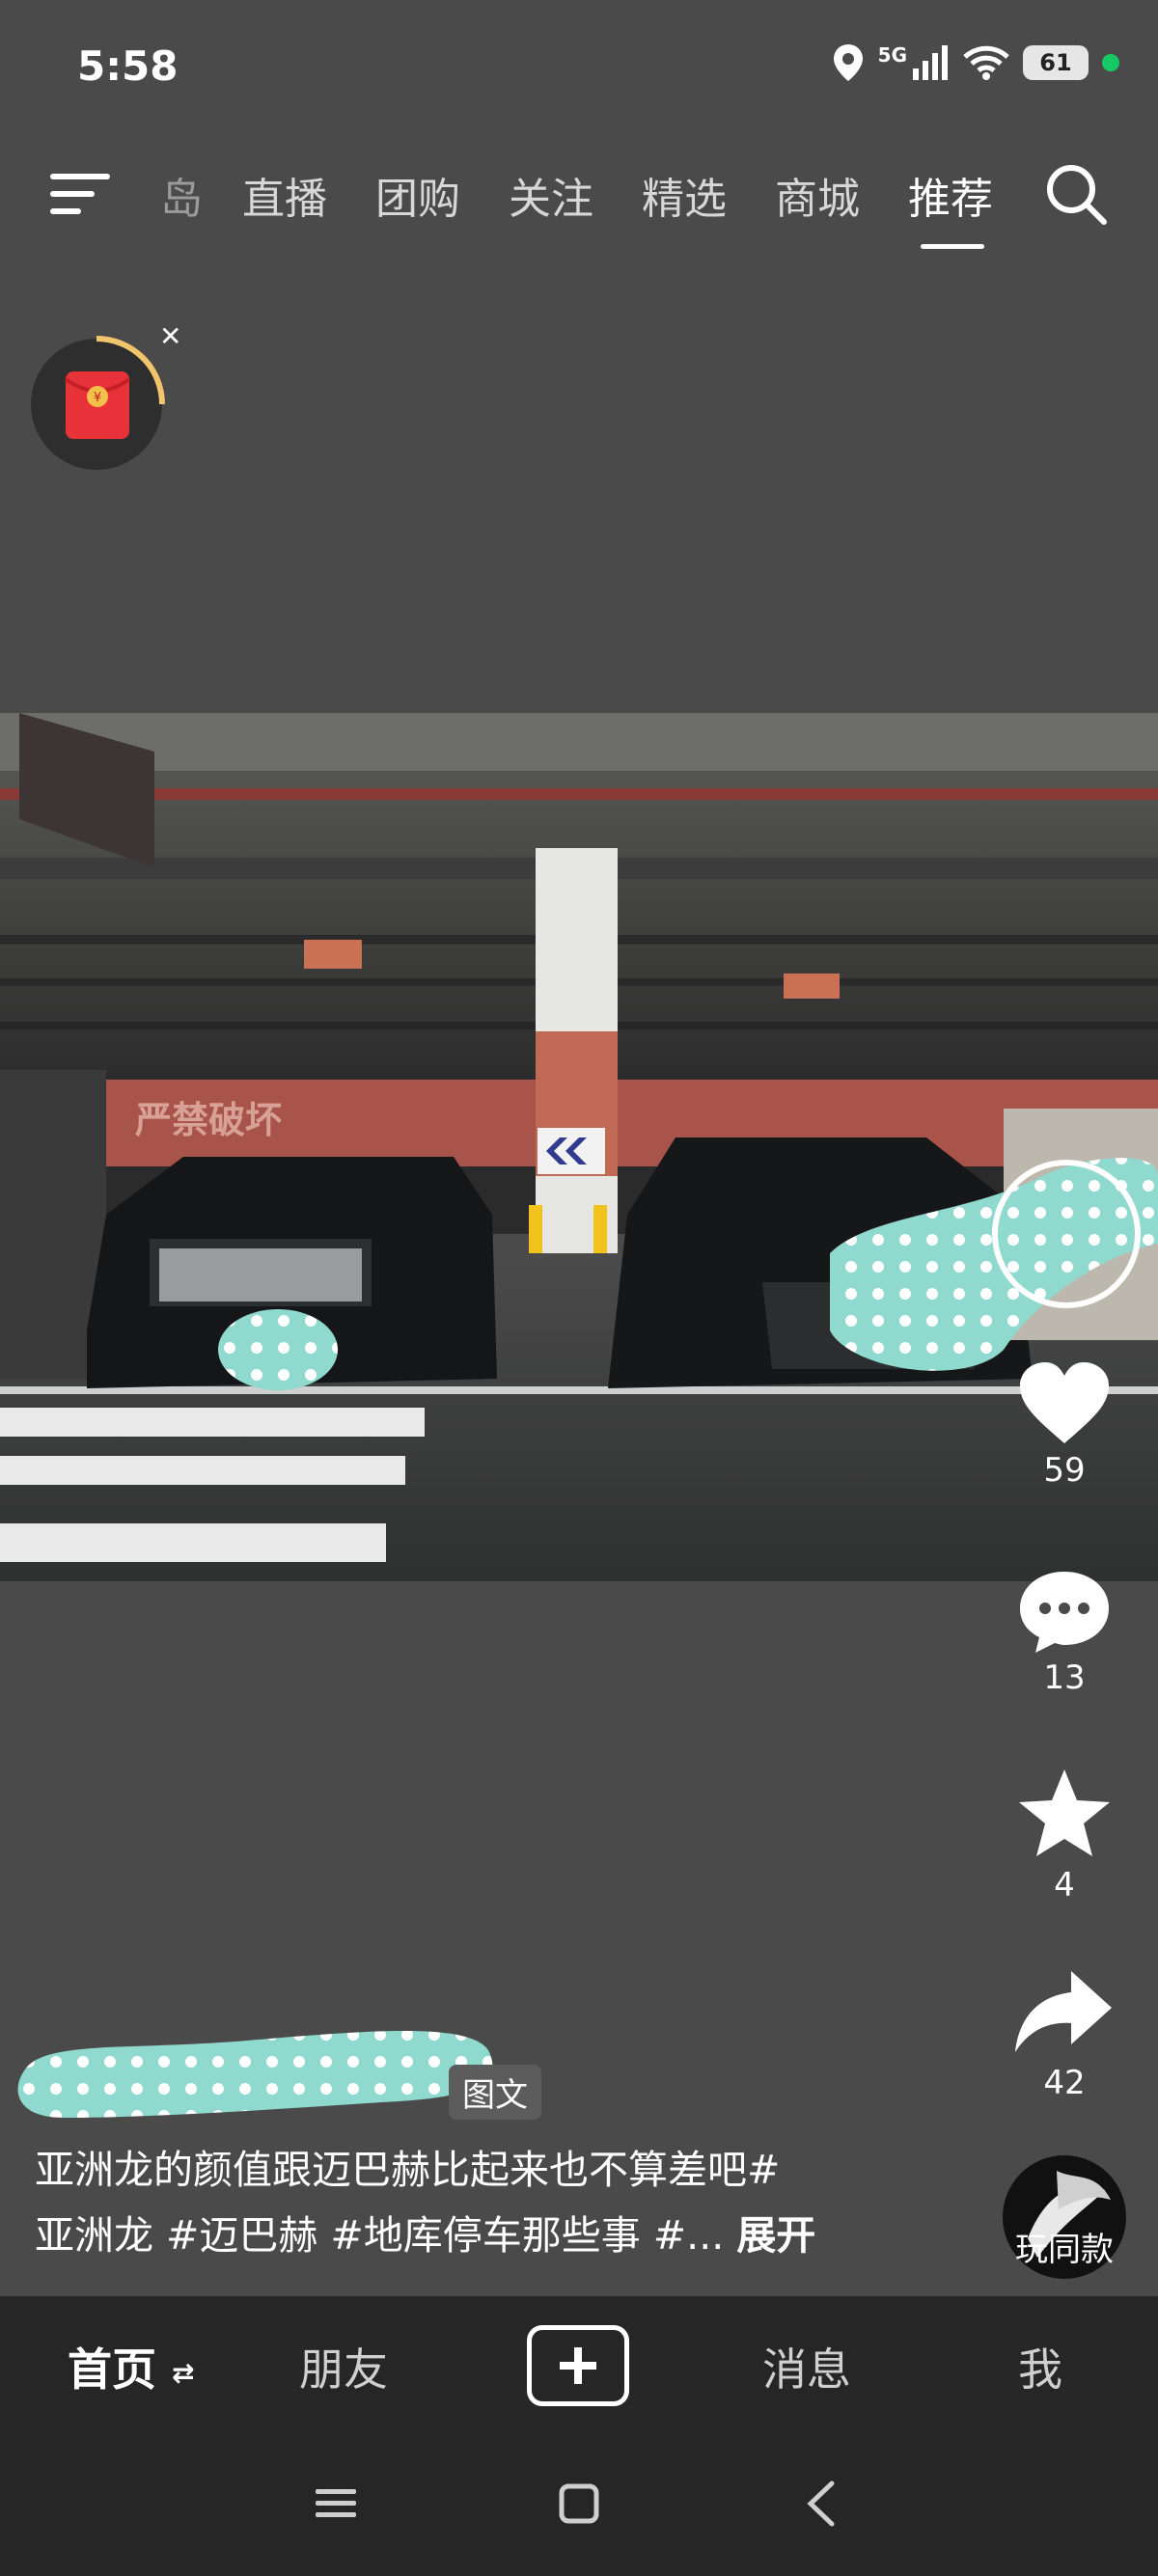  Describe the element at coordinates (1064, 1470) in the screenshot. I see `like-count: 59` at that location.